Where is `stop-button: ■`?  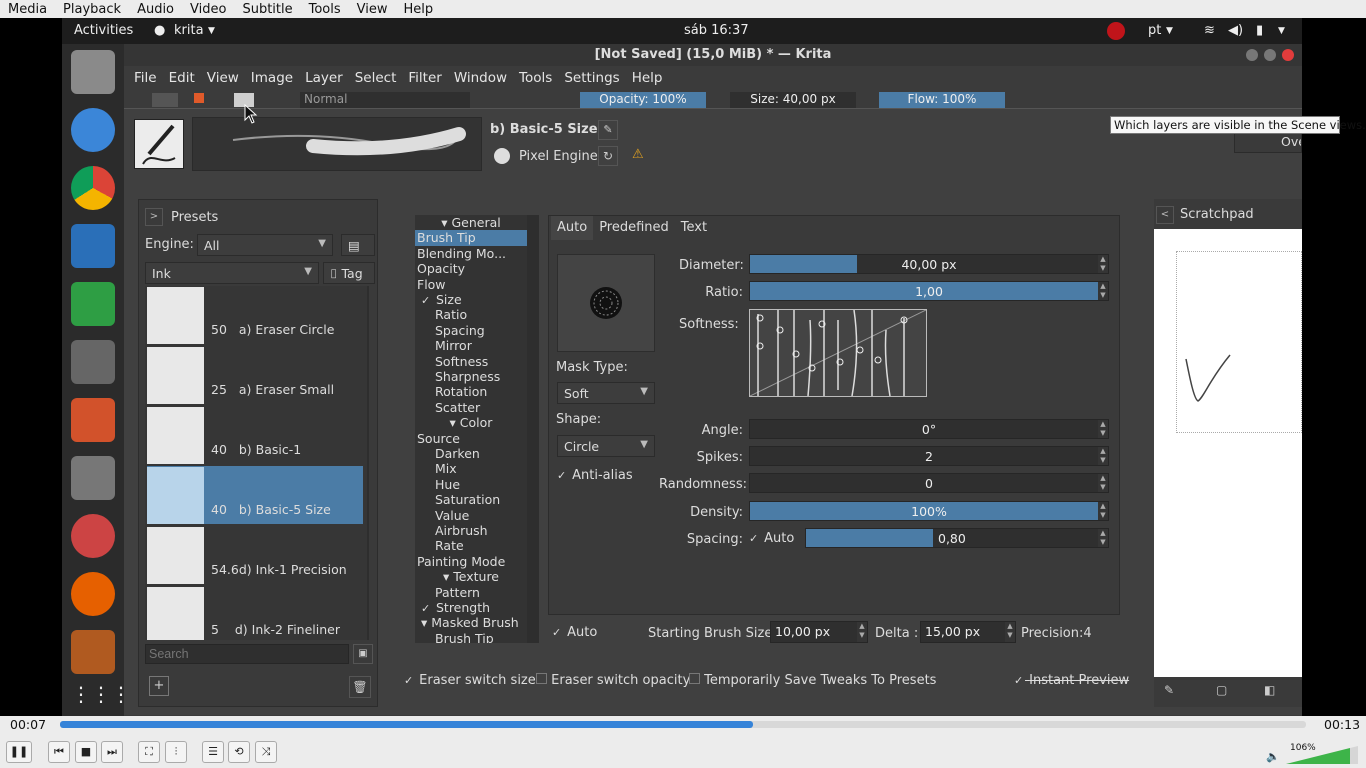
stop-button: ■ is located at coordinates (86, 752).